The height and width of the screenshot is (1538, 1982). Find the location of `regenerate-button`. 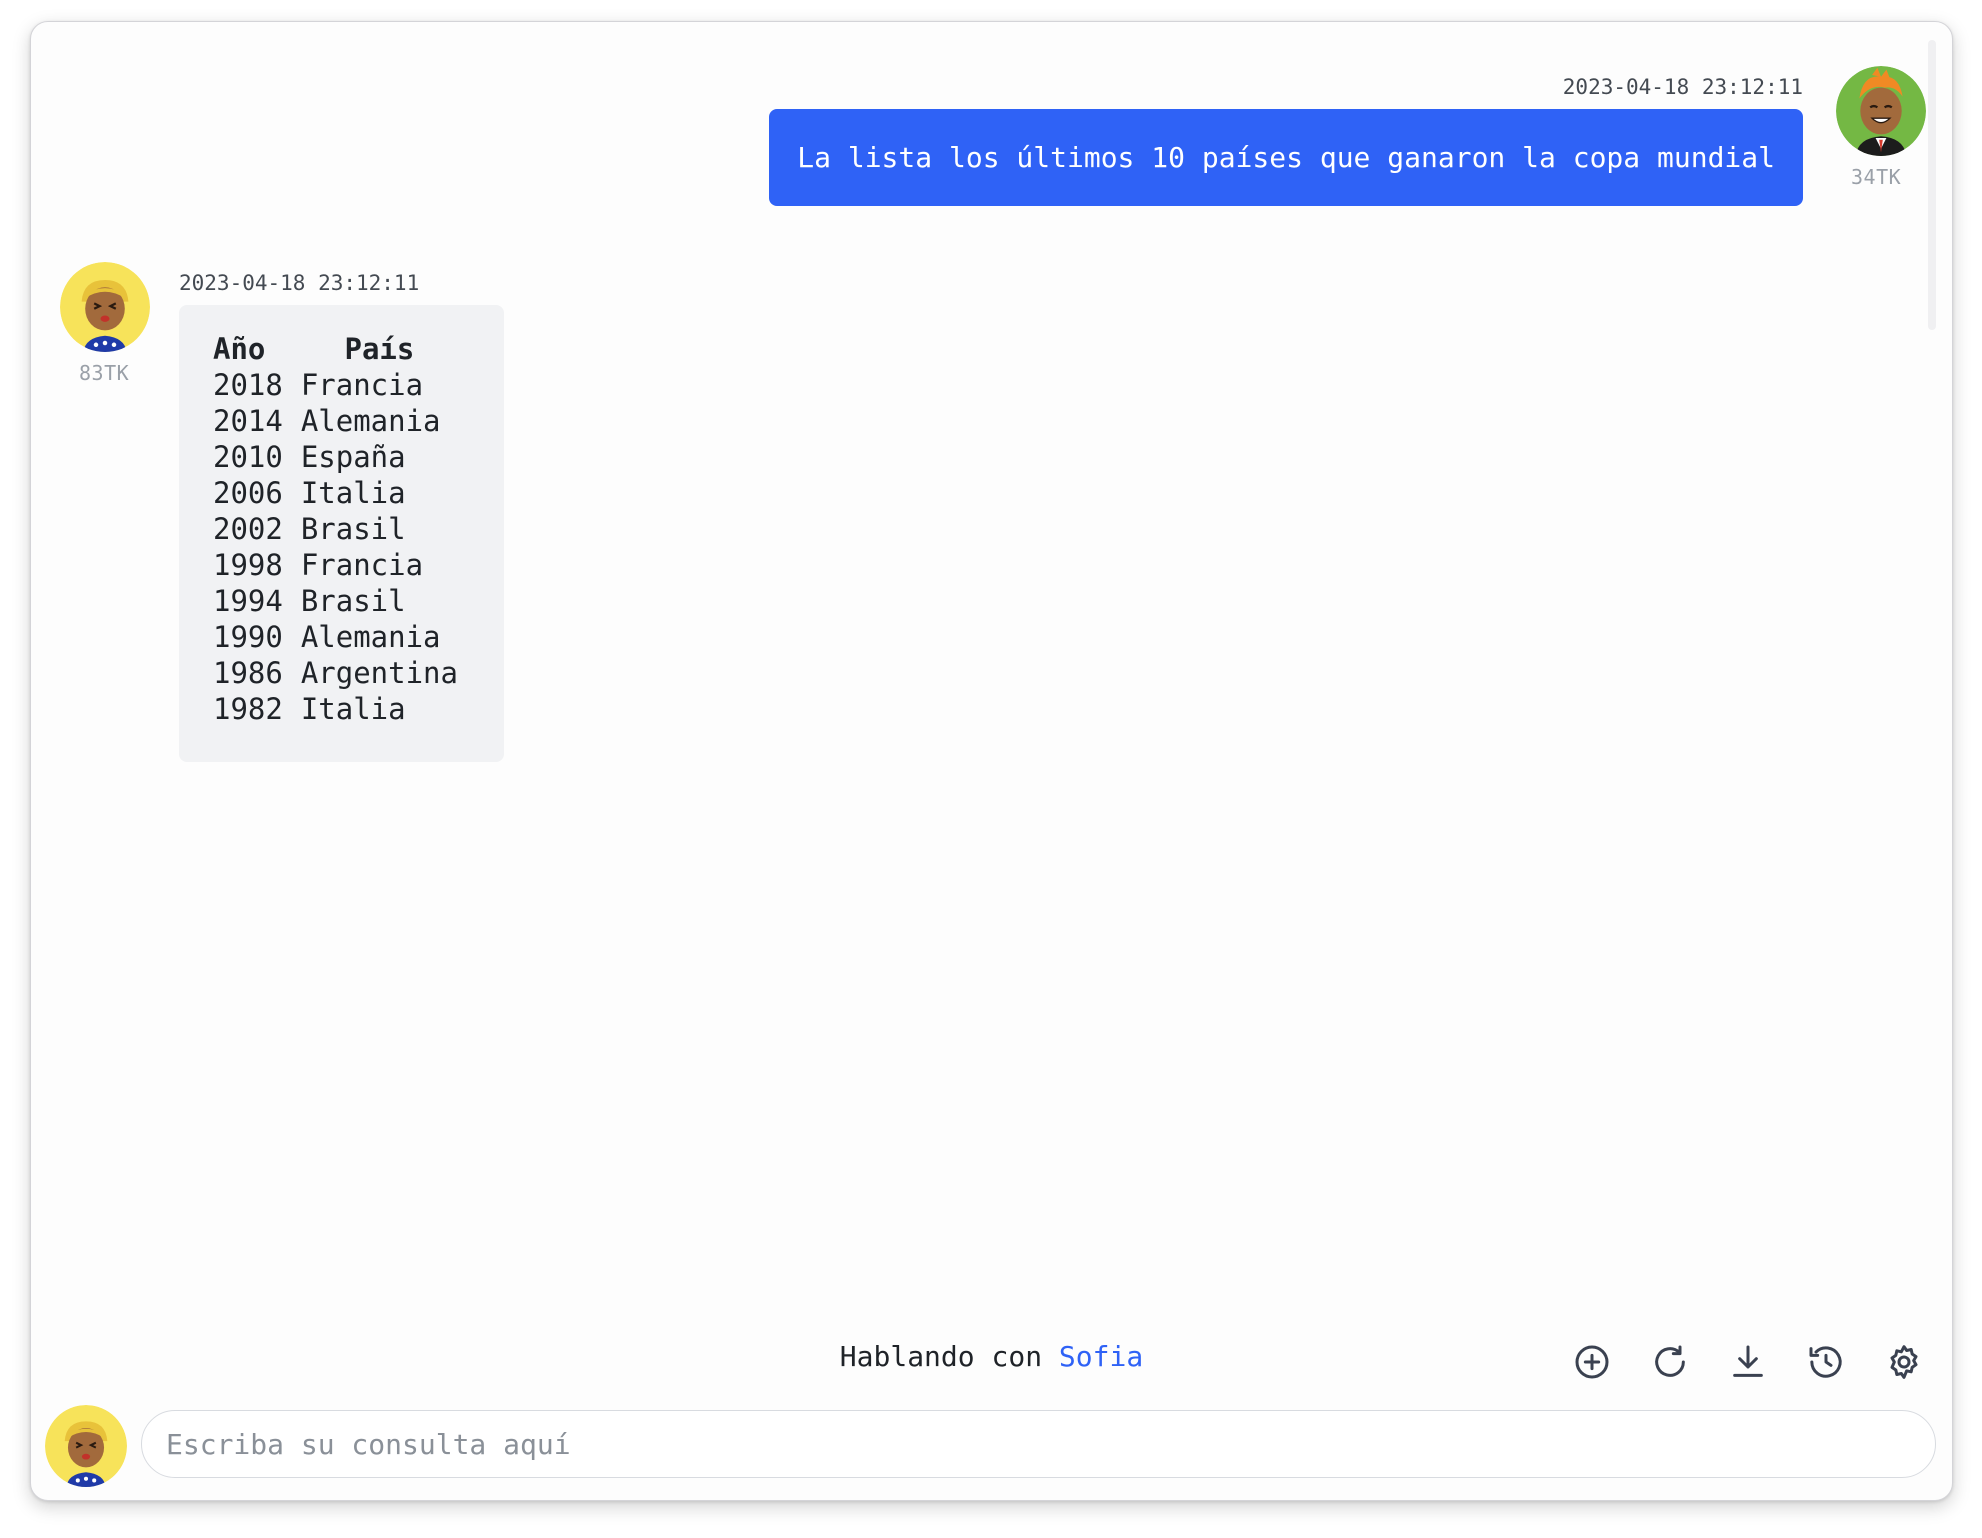

regenerate-button is located at coordinates (1670, 1362).